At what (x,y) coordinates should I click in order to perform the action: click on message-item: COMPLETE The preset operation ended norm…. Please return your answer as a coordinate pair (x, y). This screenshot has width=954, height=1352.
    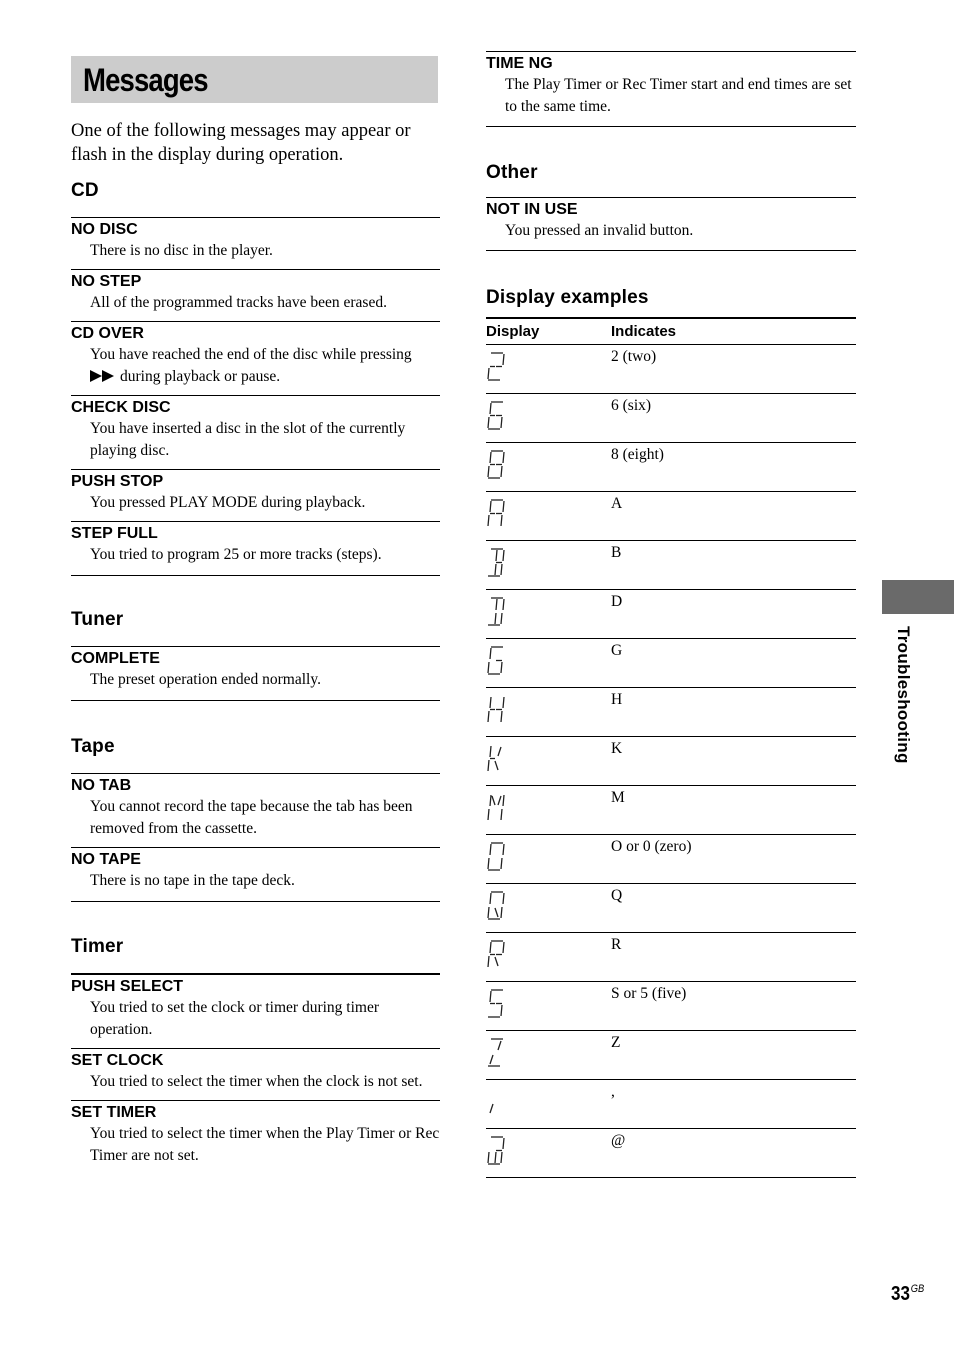
    Looking at the image, I should click on (255, 674).